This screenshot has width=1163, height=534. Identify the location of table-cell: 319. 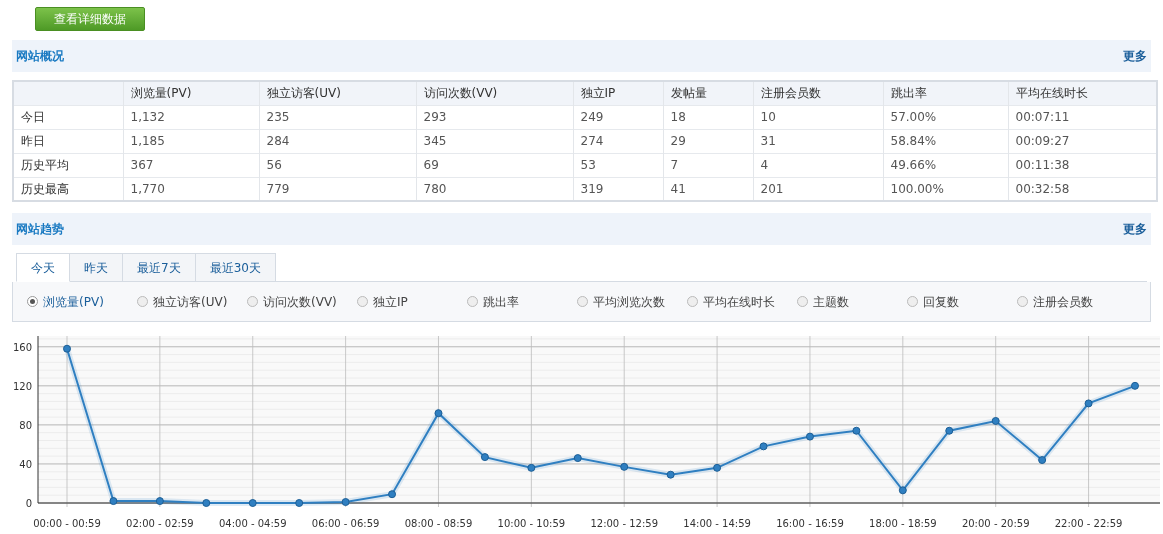
(618, 189).